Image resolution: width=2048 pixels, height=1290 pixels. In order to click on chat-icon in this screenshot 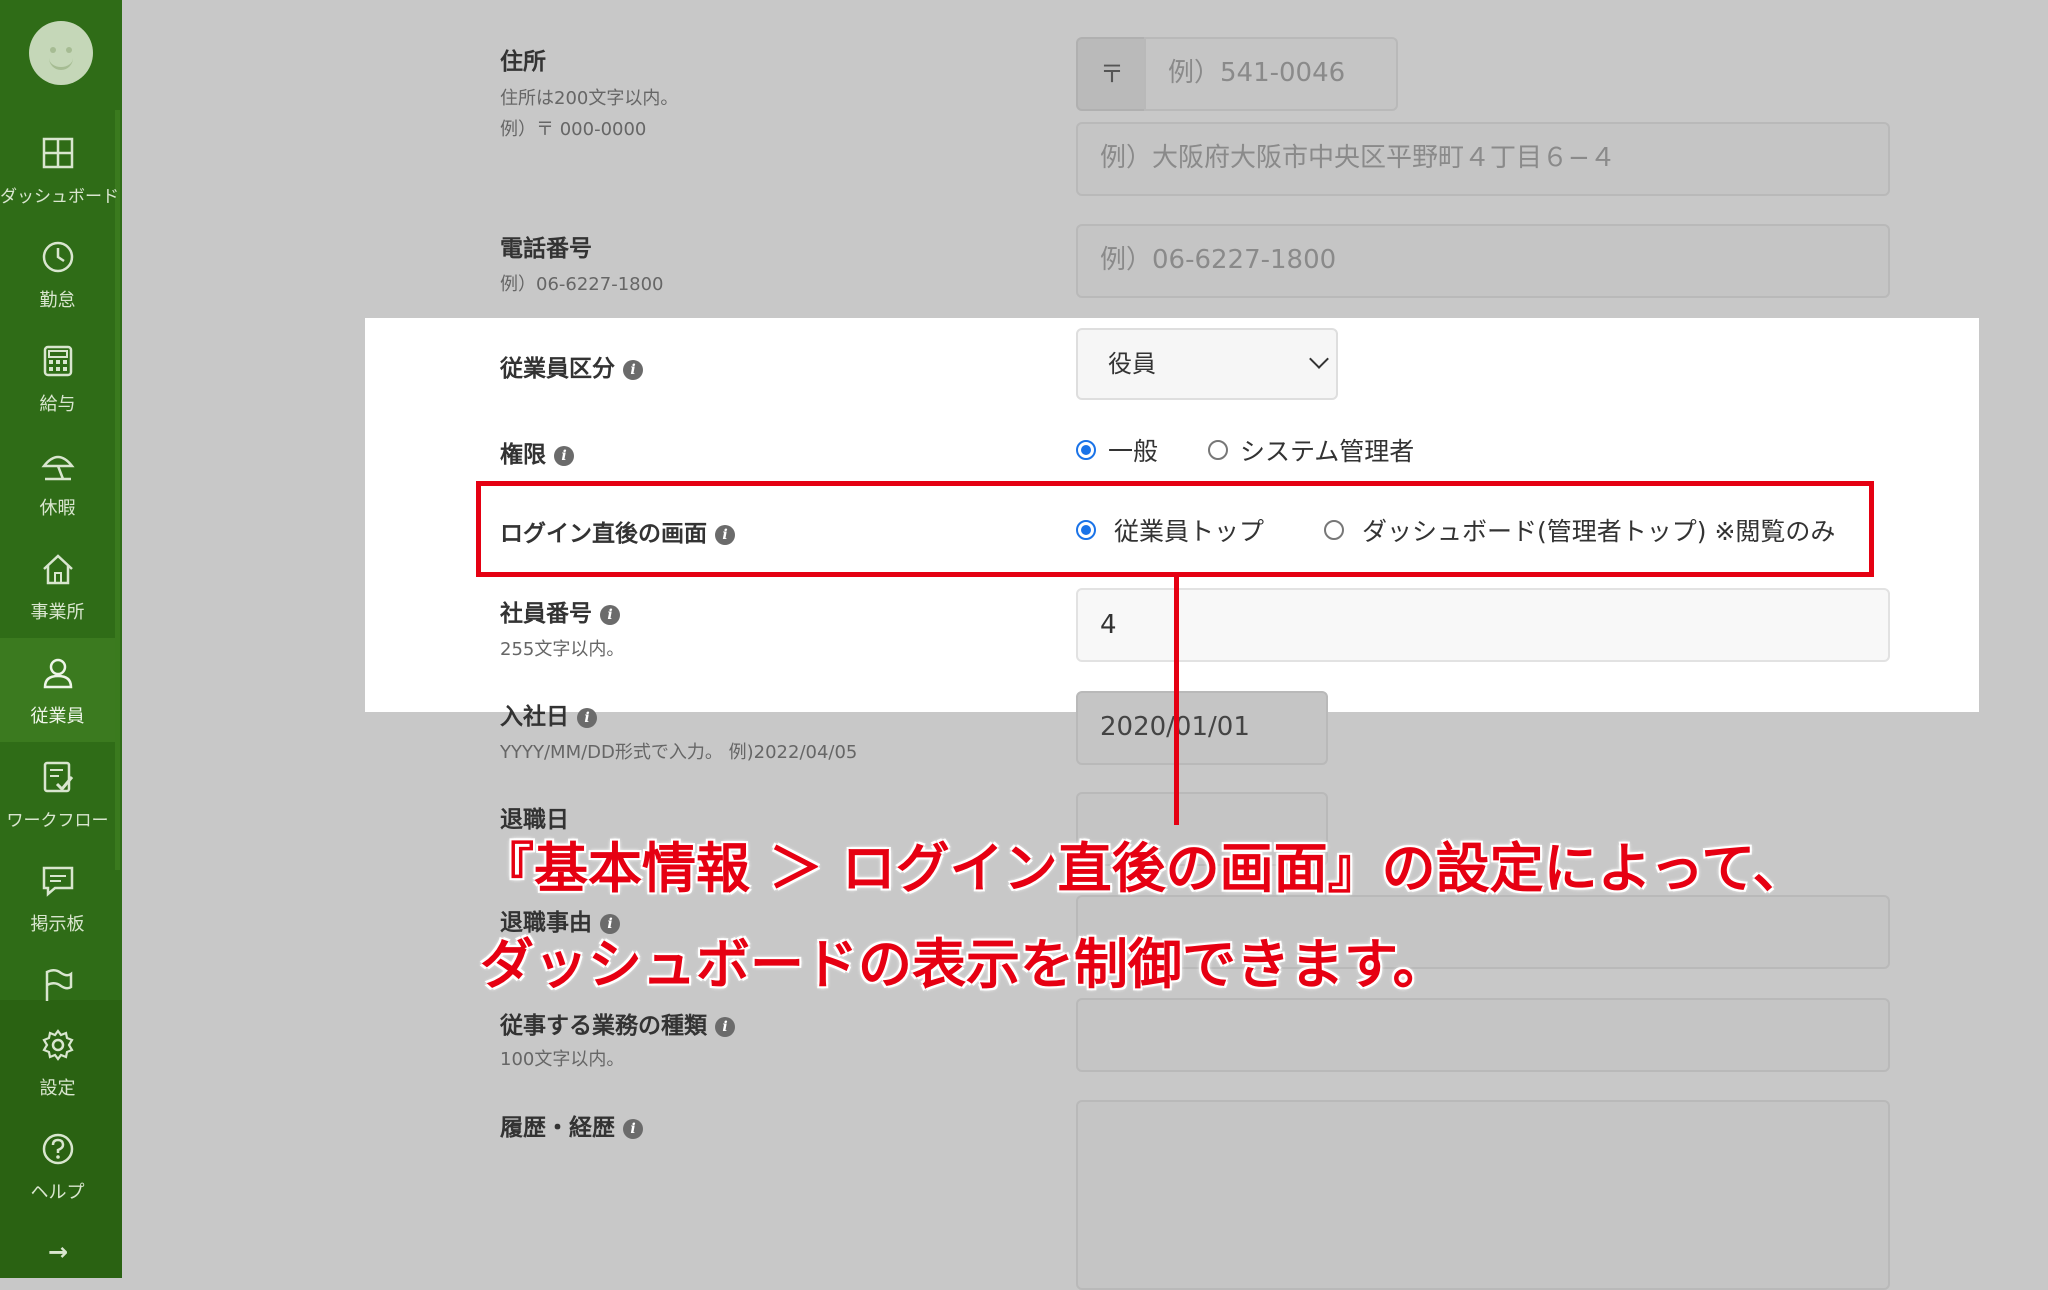, I will do `click(58, 881)`.